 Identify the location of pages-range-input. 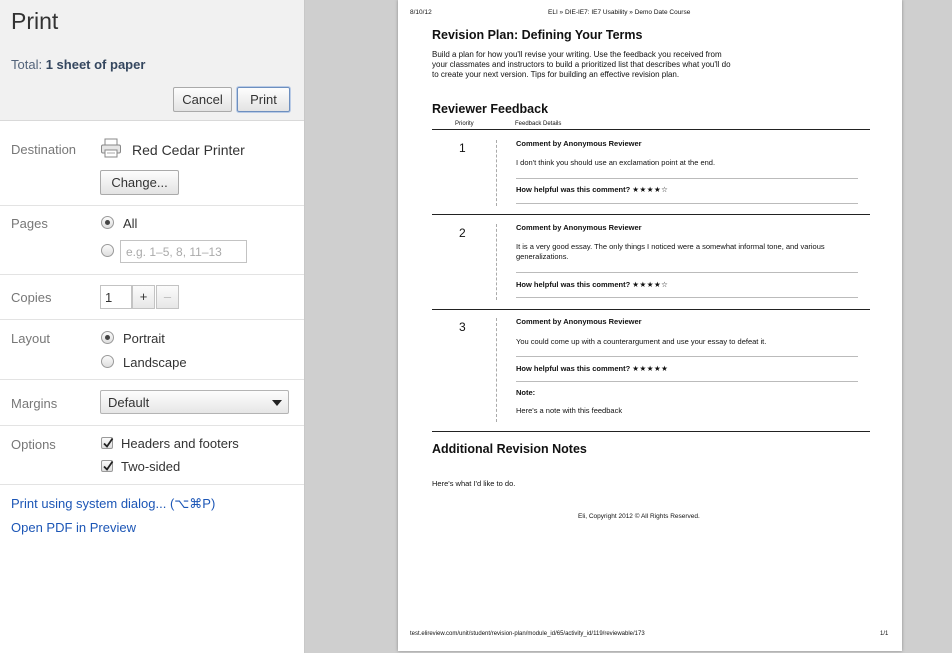
(183, 251).